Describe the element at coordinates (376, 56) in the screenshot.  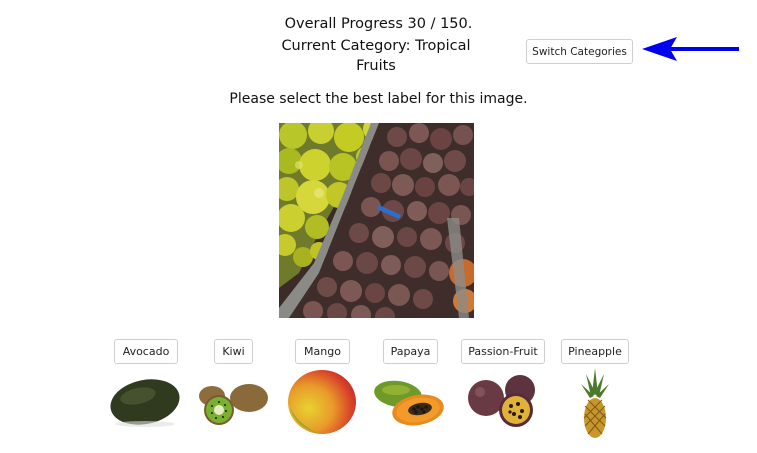
I see `current-category: Current Category: Tropical Fruits` at that location.